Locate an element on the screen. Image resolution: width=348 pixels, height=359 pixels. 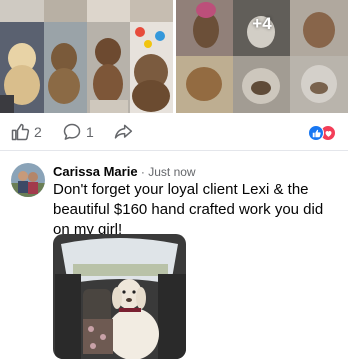
reaction-summary is located at coordinates (323, 133).